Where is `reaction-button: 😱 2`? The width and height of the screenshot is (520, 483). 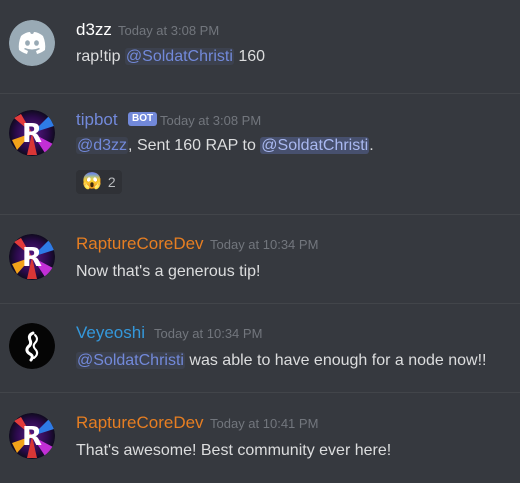
reaction-button: 😱 2 is located at coordinates (99, 182).